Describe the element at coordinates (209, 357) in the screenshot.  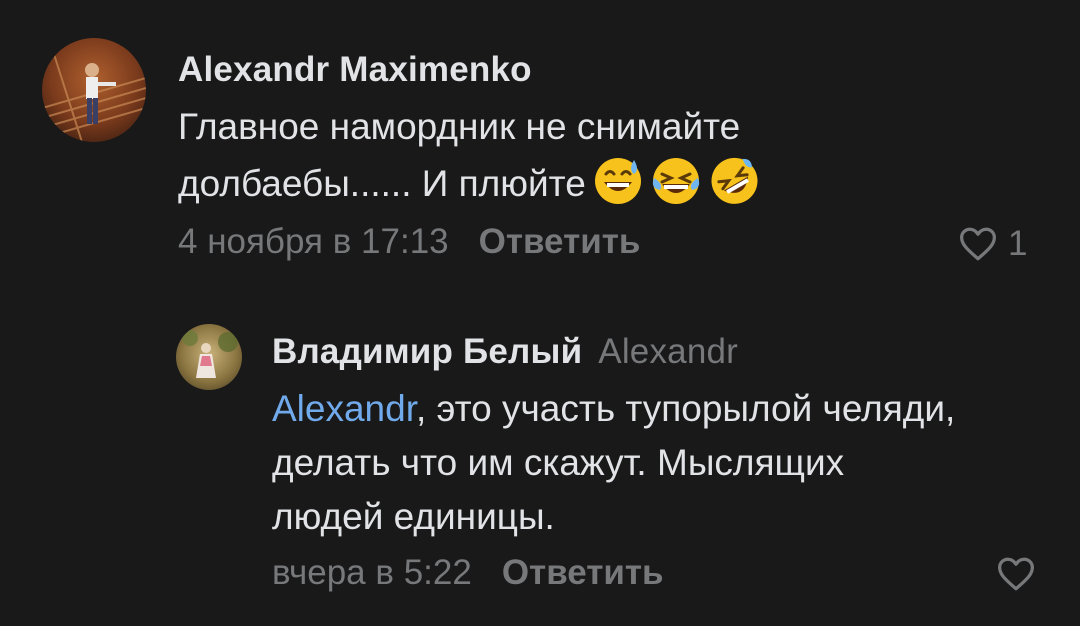
I see `avatar-vladimir-bely` at that location.